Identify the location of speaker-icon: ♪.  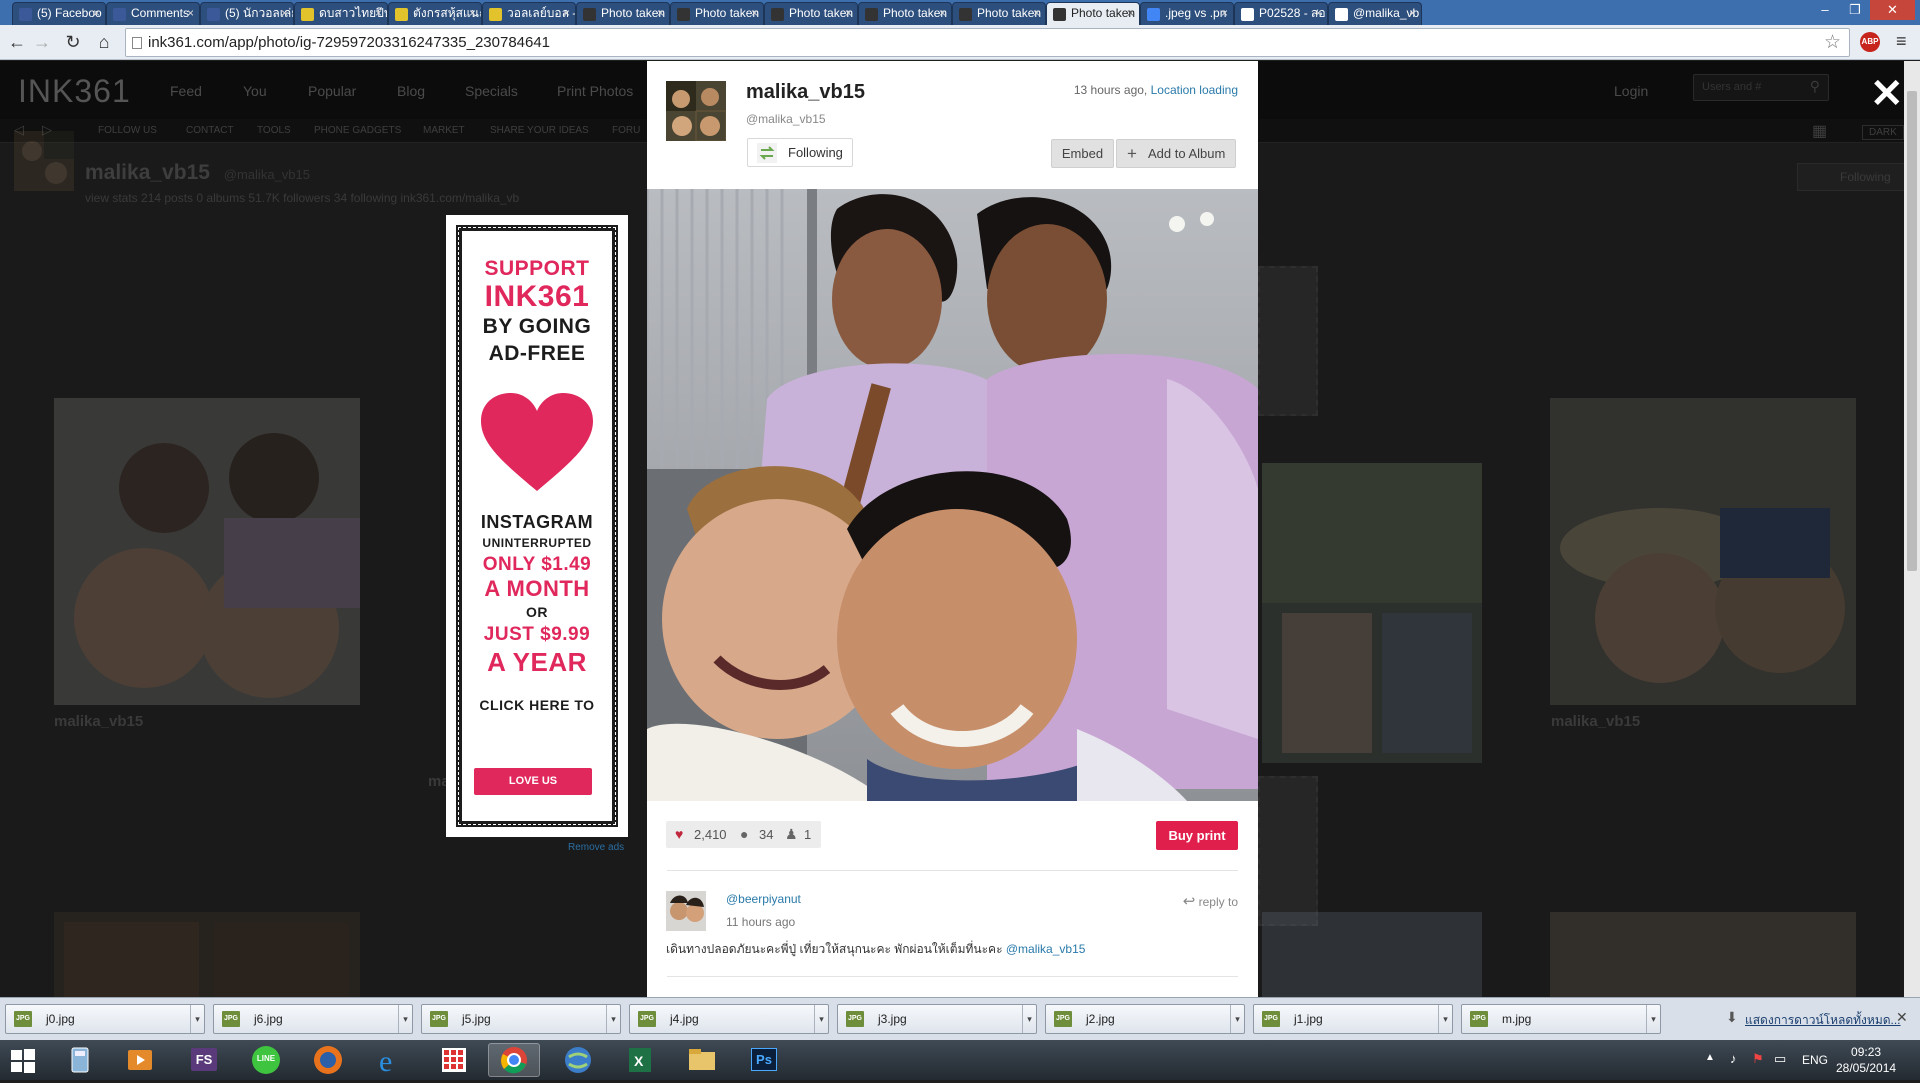
(1733, 1058).